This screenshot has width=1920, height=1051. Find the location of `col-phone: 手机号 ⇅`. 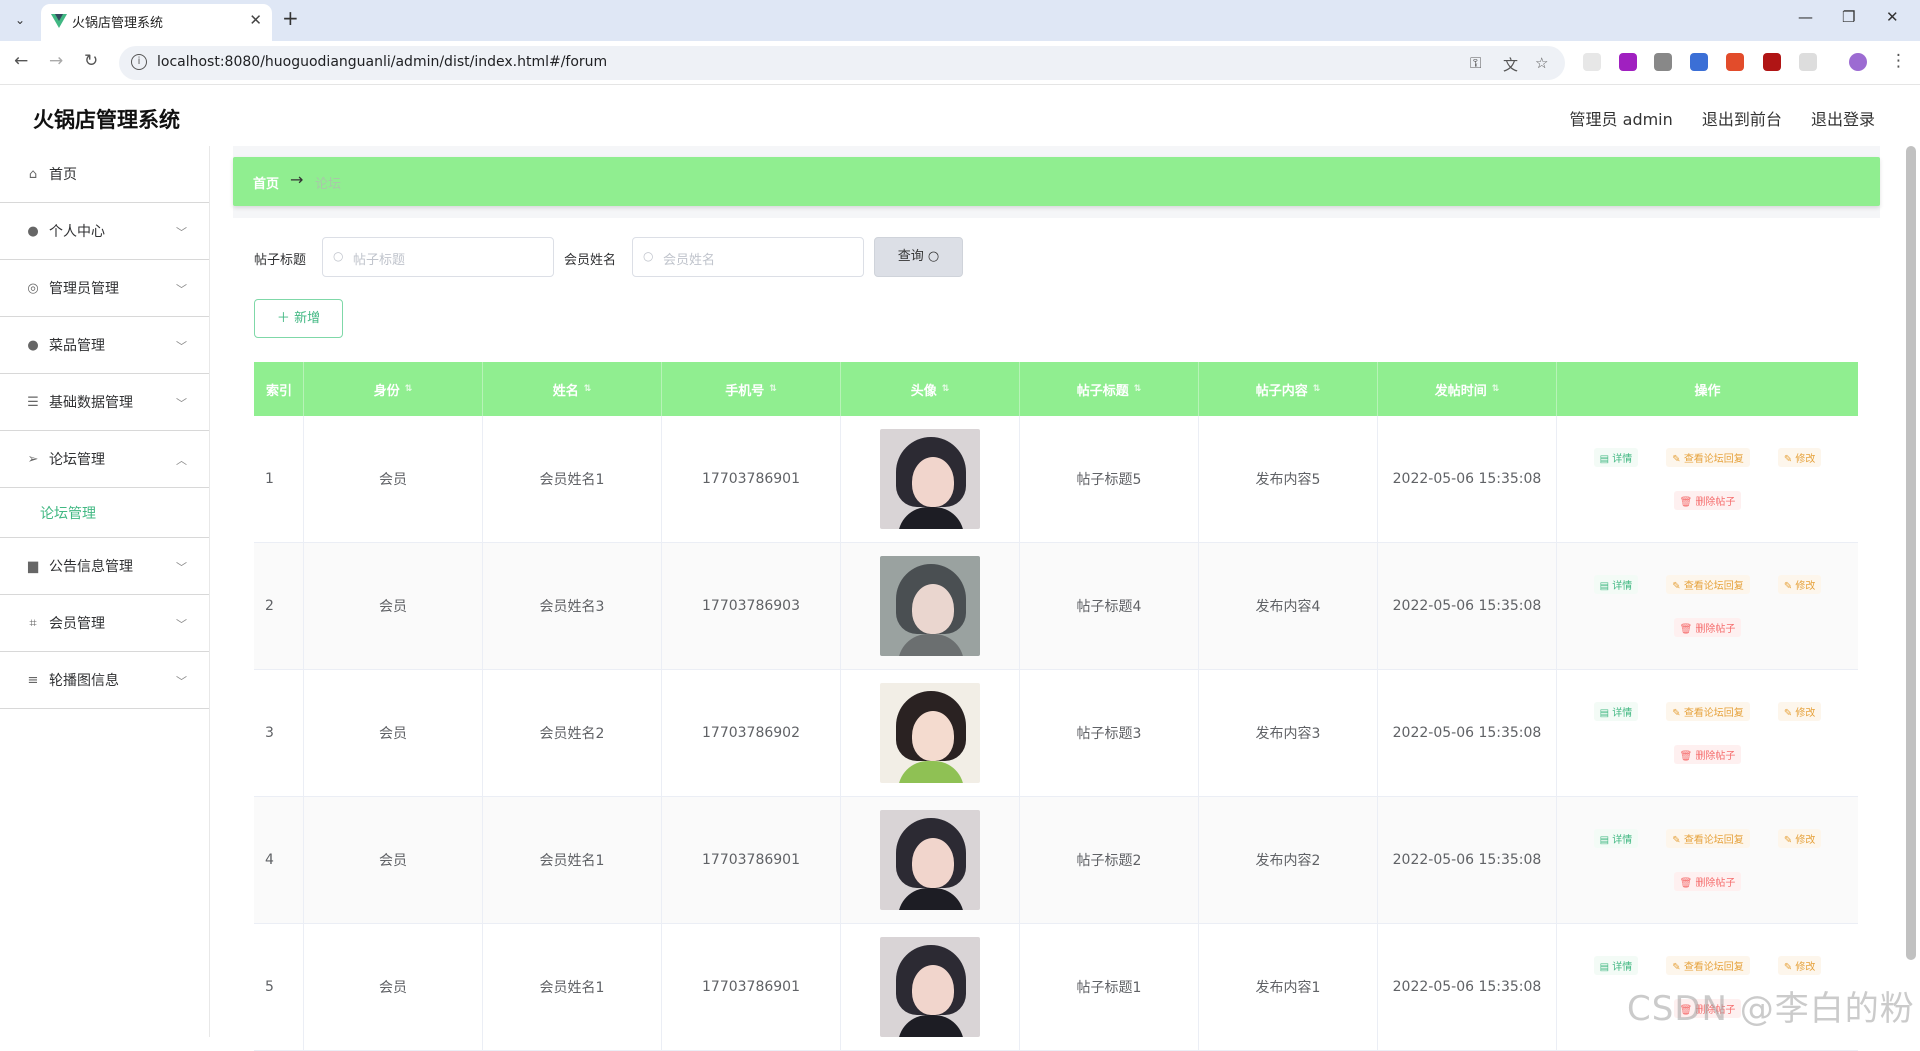

col-phone: 手机号 ⇅ is located at coordinates (751, 389).